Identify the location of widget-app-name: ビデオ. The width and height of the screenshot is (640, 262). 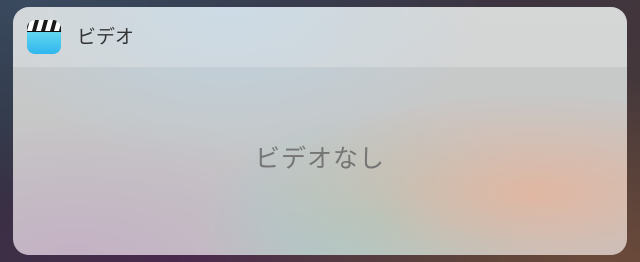
(106, 37).